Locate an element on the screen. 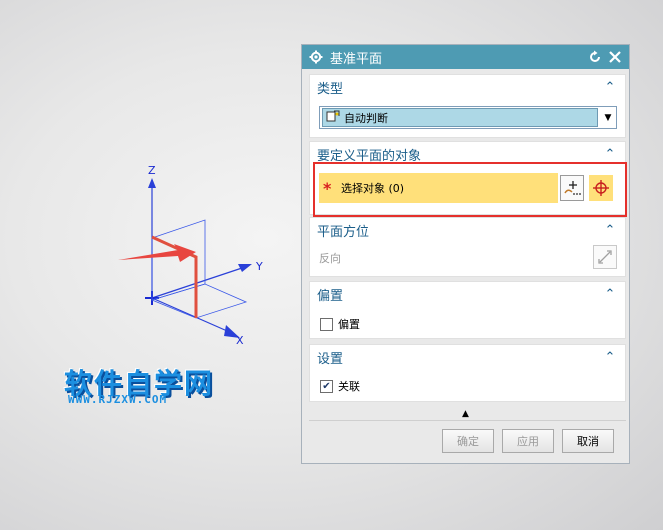 The width and height of the screenshot is (663, 530). point-dialog-button is located at coordinates (572, 188).